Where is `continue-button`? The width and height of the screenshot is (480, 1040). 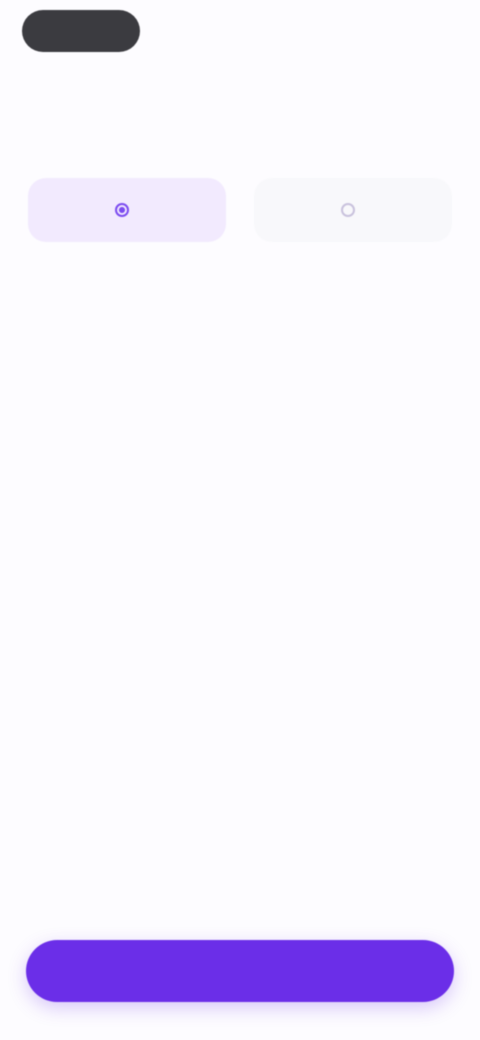 continue-button is located at coordinates (240, 971).